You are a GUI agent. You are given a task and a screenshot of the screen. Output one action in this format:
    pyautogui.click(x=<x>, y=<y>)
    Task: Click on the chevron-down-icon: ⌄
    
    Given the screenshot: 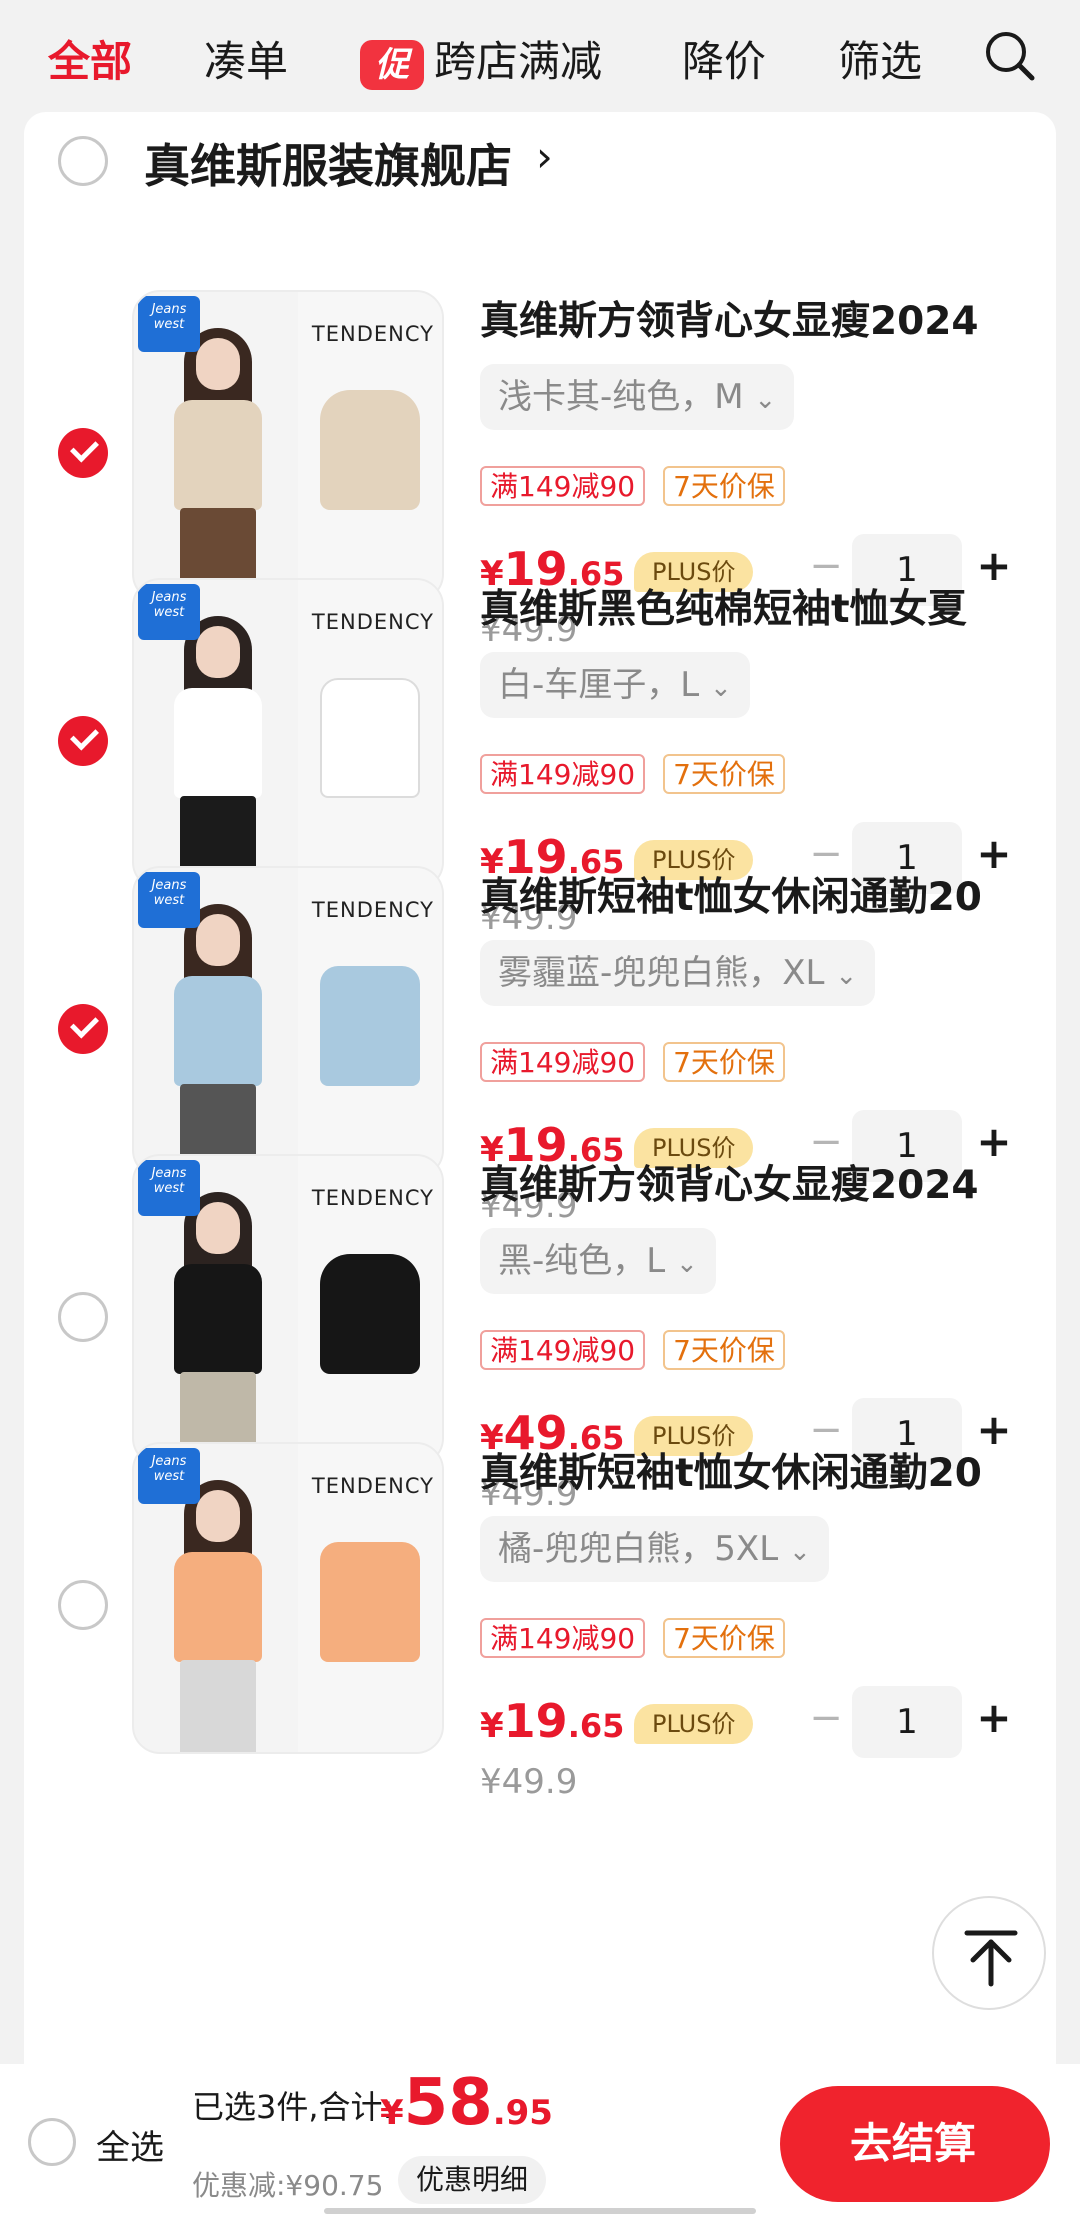 What is the action you would take?
    pyautogui.click(x=721, y=688)
    